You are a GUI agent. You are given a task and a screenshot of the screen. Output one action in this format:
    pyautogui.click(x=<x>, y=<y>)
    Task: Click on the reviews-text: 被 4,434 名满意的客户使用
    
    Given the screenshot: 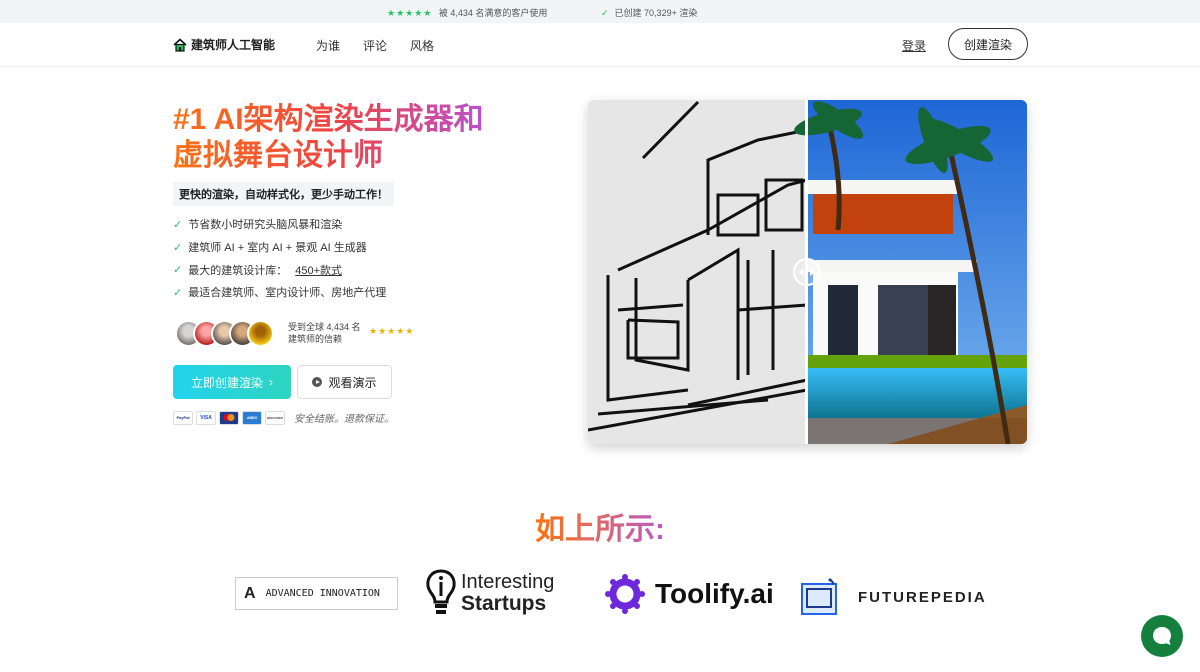 What is the action you would take?
    pyautogui.click(x=493, y=13)
    